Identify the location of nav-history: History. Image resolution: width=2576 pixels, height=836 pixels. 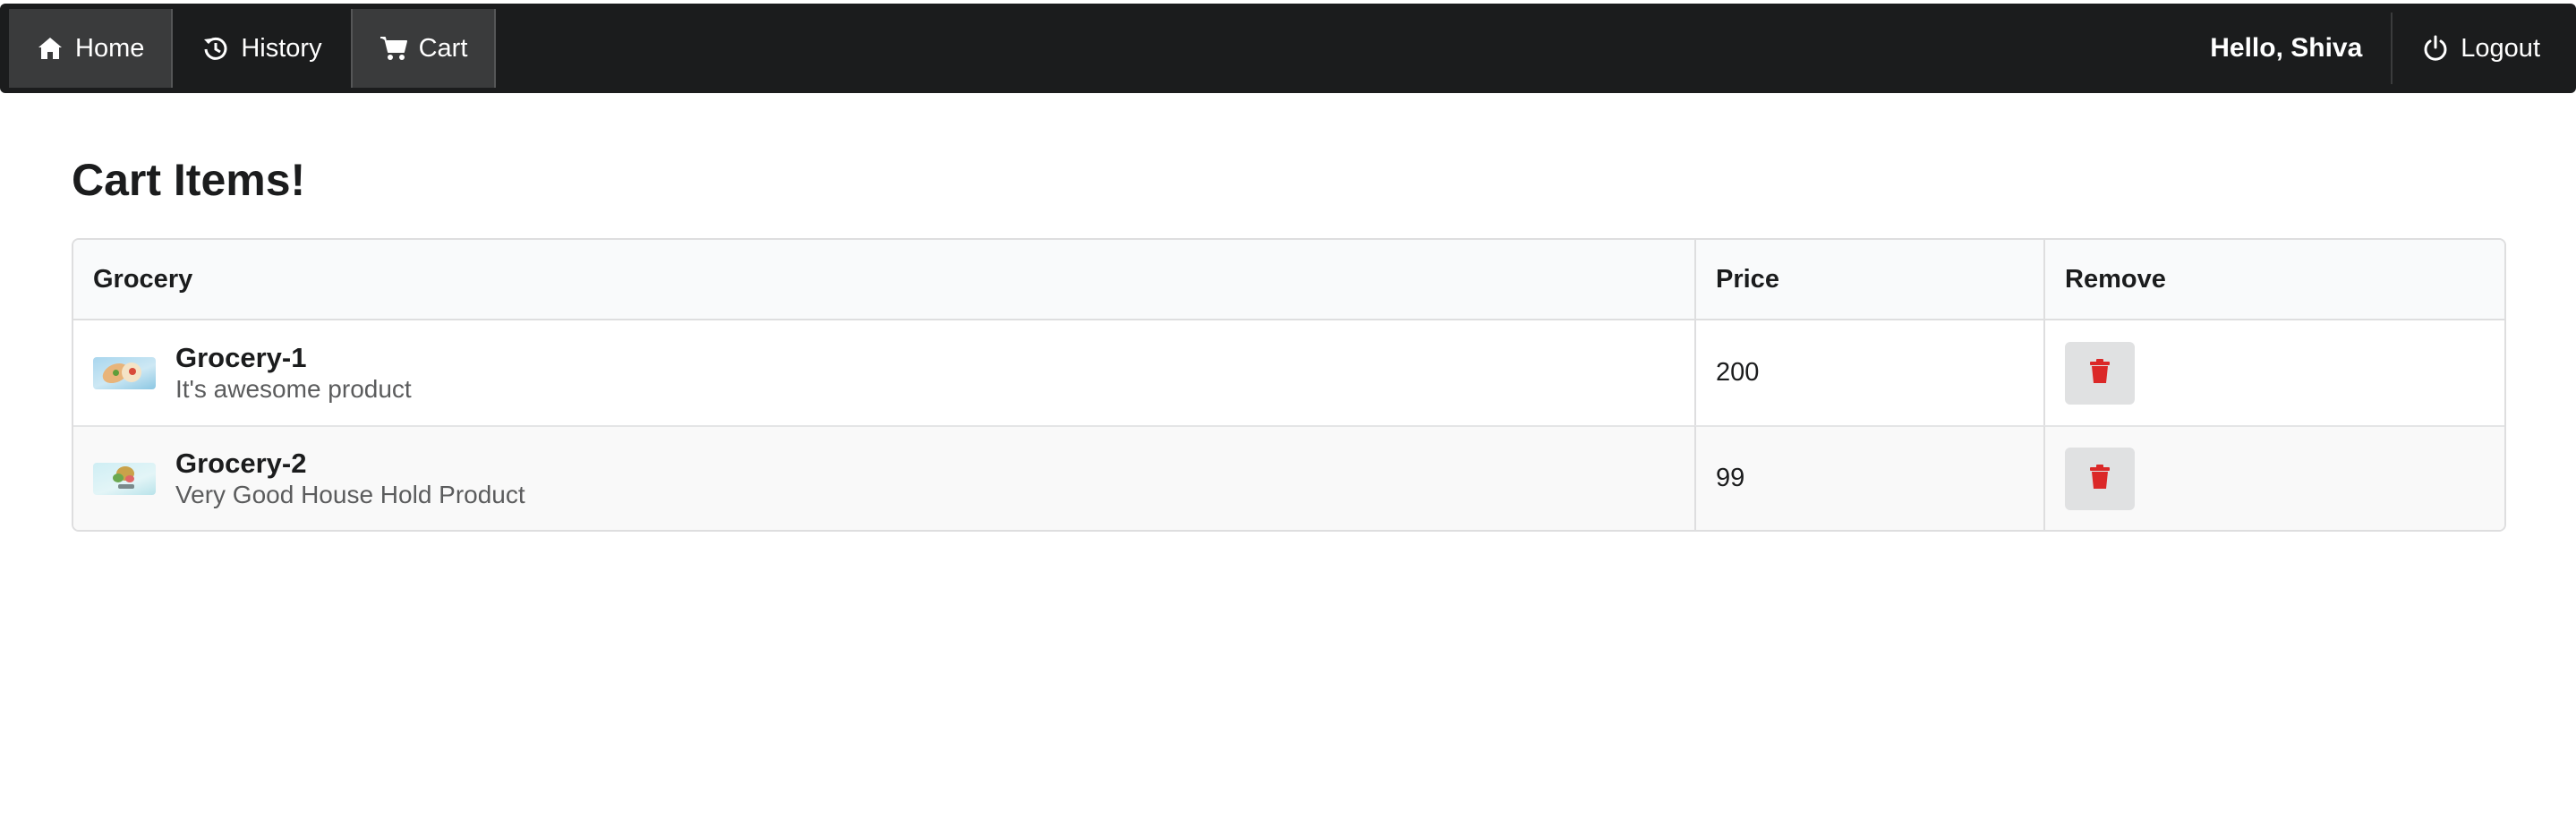
(261, 48).